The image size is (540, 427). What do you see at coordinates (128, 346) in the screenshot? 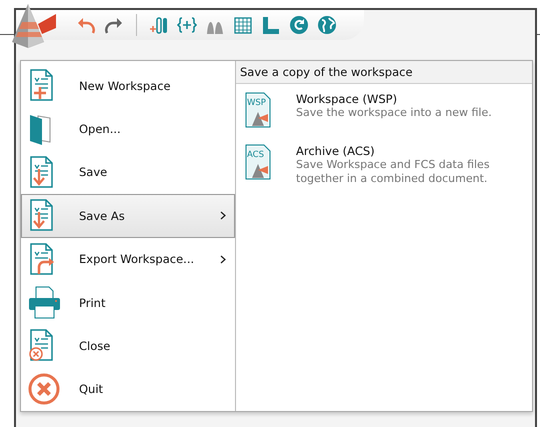
I see `menu-item: Close` at bounding box center [128, 346].